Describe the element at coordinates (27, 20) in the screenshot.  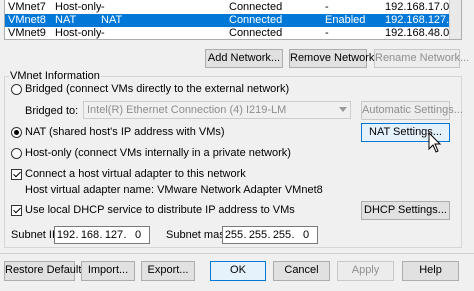
I see `cell-name: VMnet8` at that location.